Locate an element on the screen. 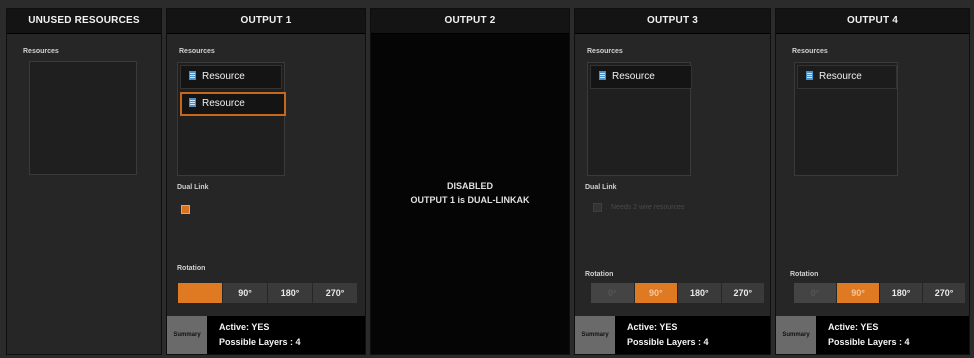 This screenshot has height=358, width=974. disabled-title: DISABLED is located at coordinates (469, 186).